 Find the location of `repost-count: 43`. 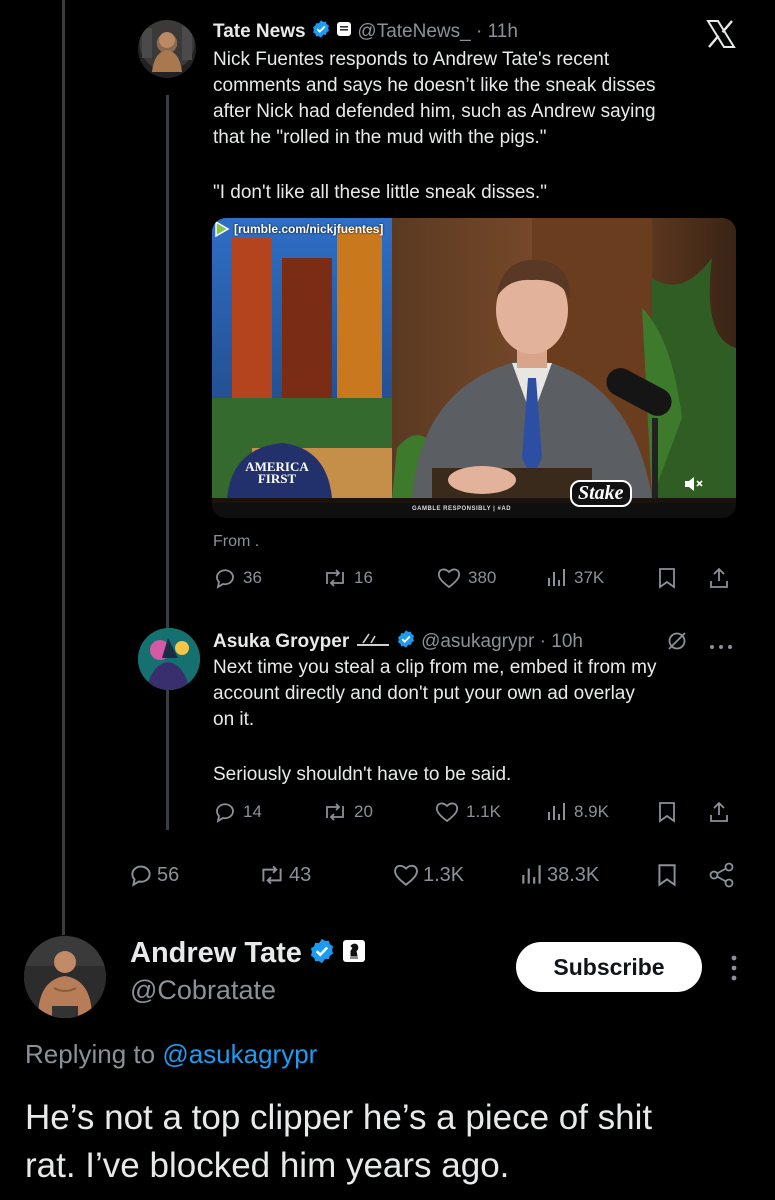

repost-count: 43 is located at coordinates (300, 874).